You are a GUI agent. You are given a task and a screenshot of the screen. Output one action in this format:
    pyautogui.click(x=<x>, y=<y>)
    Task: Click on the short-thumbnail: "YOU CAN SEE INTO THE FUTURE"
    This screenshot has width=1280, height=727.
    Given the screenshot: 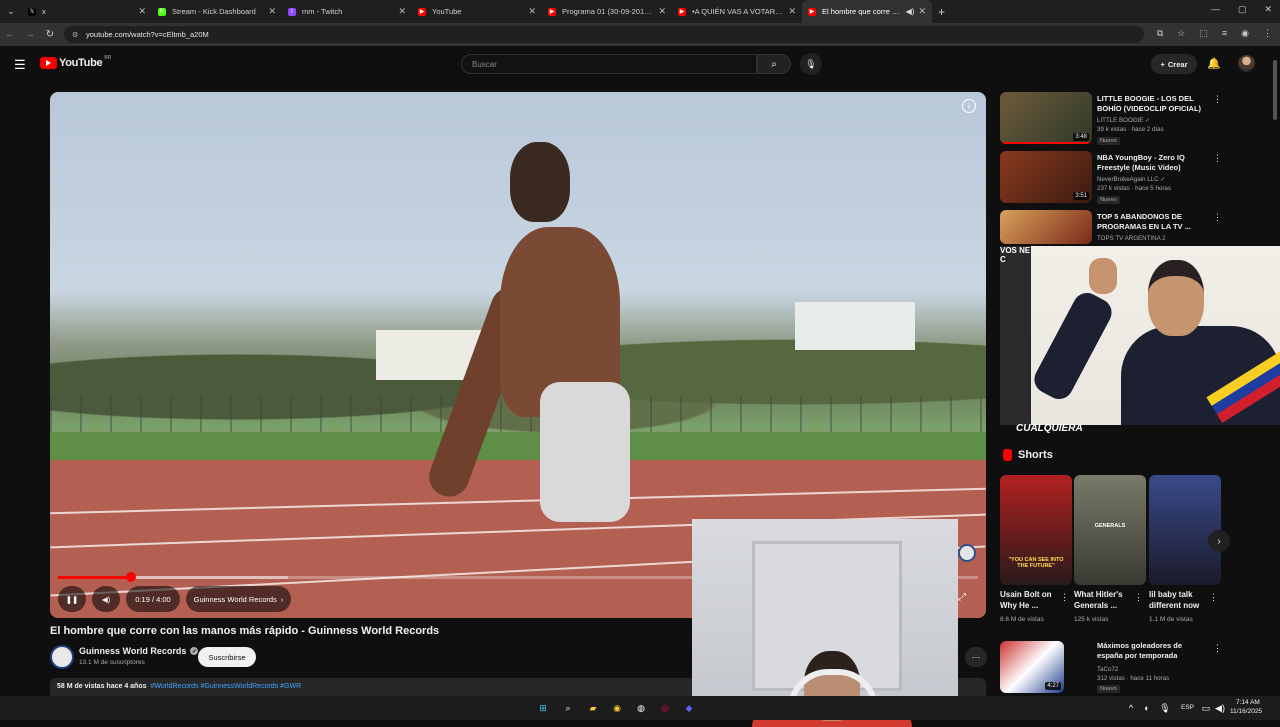 What is the action you would take?
    pyautogui.click(x=1036, y=530)
    